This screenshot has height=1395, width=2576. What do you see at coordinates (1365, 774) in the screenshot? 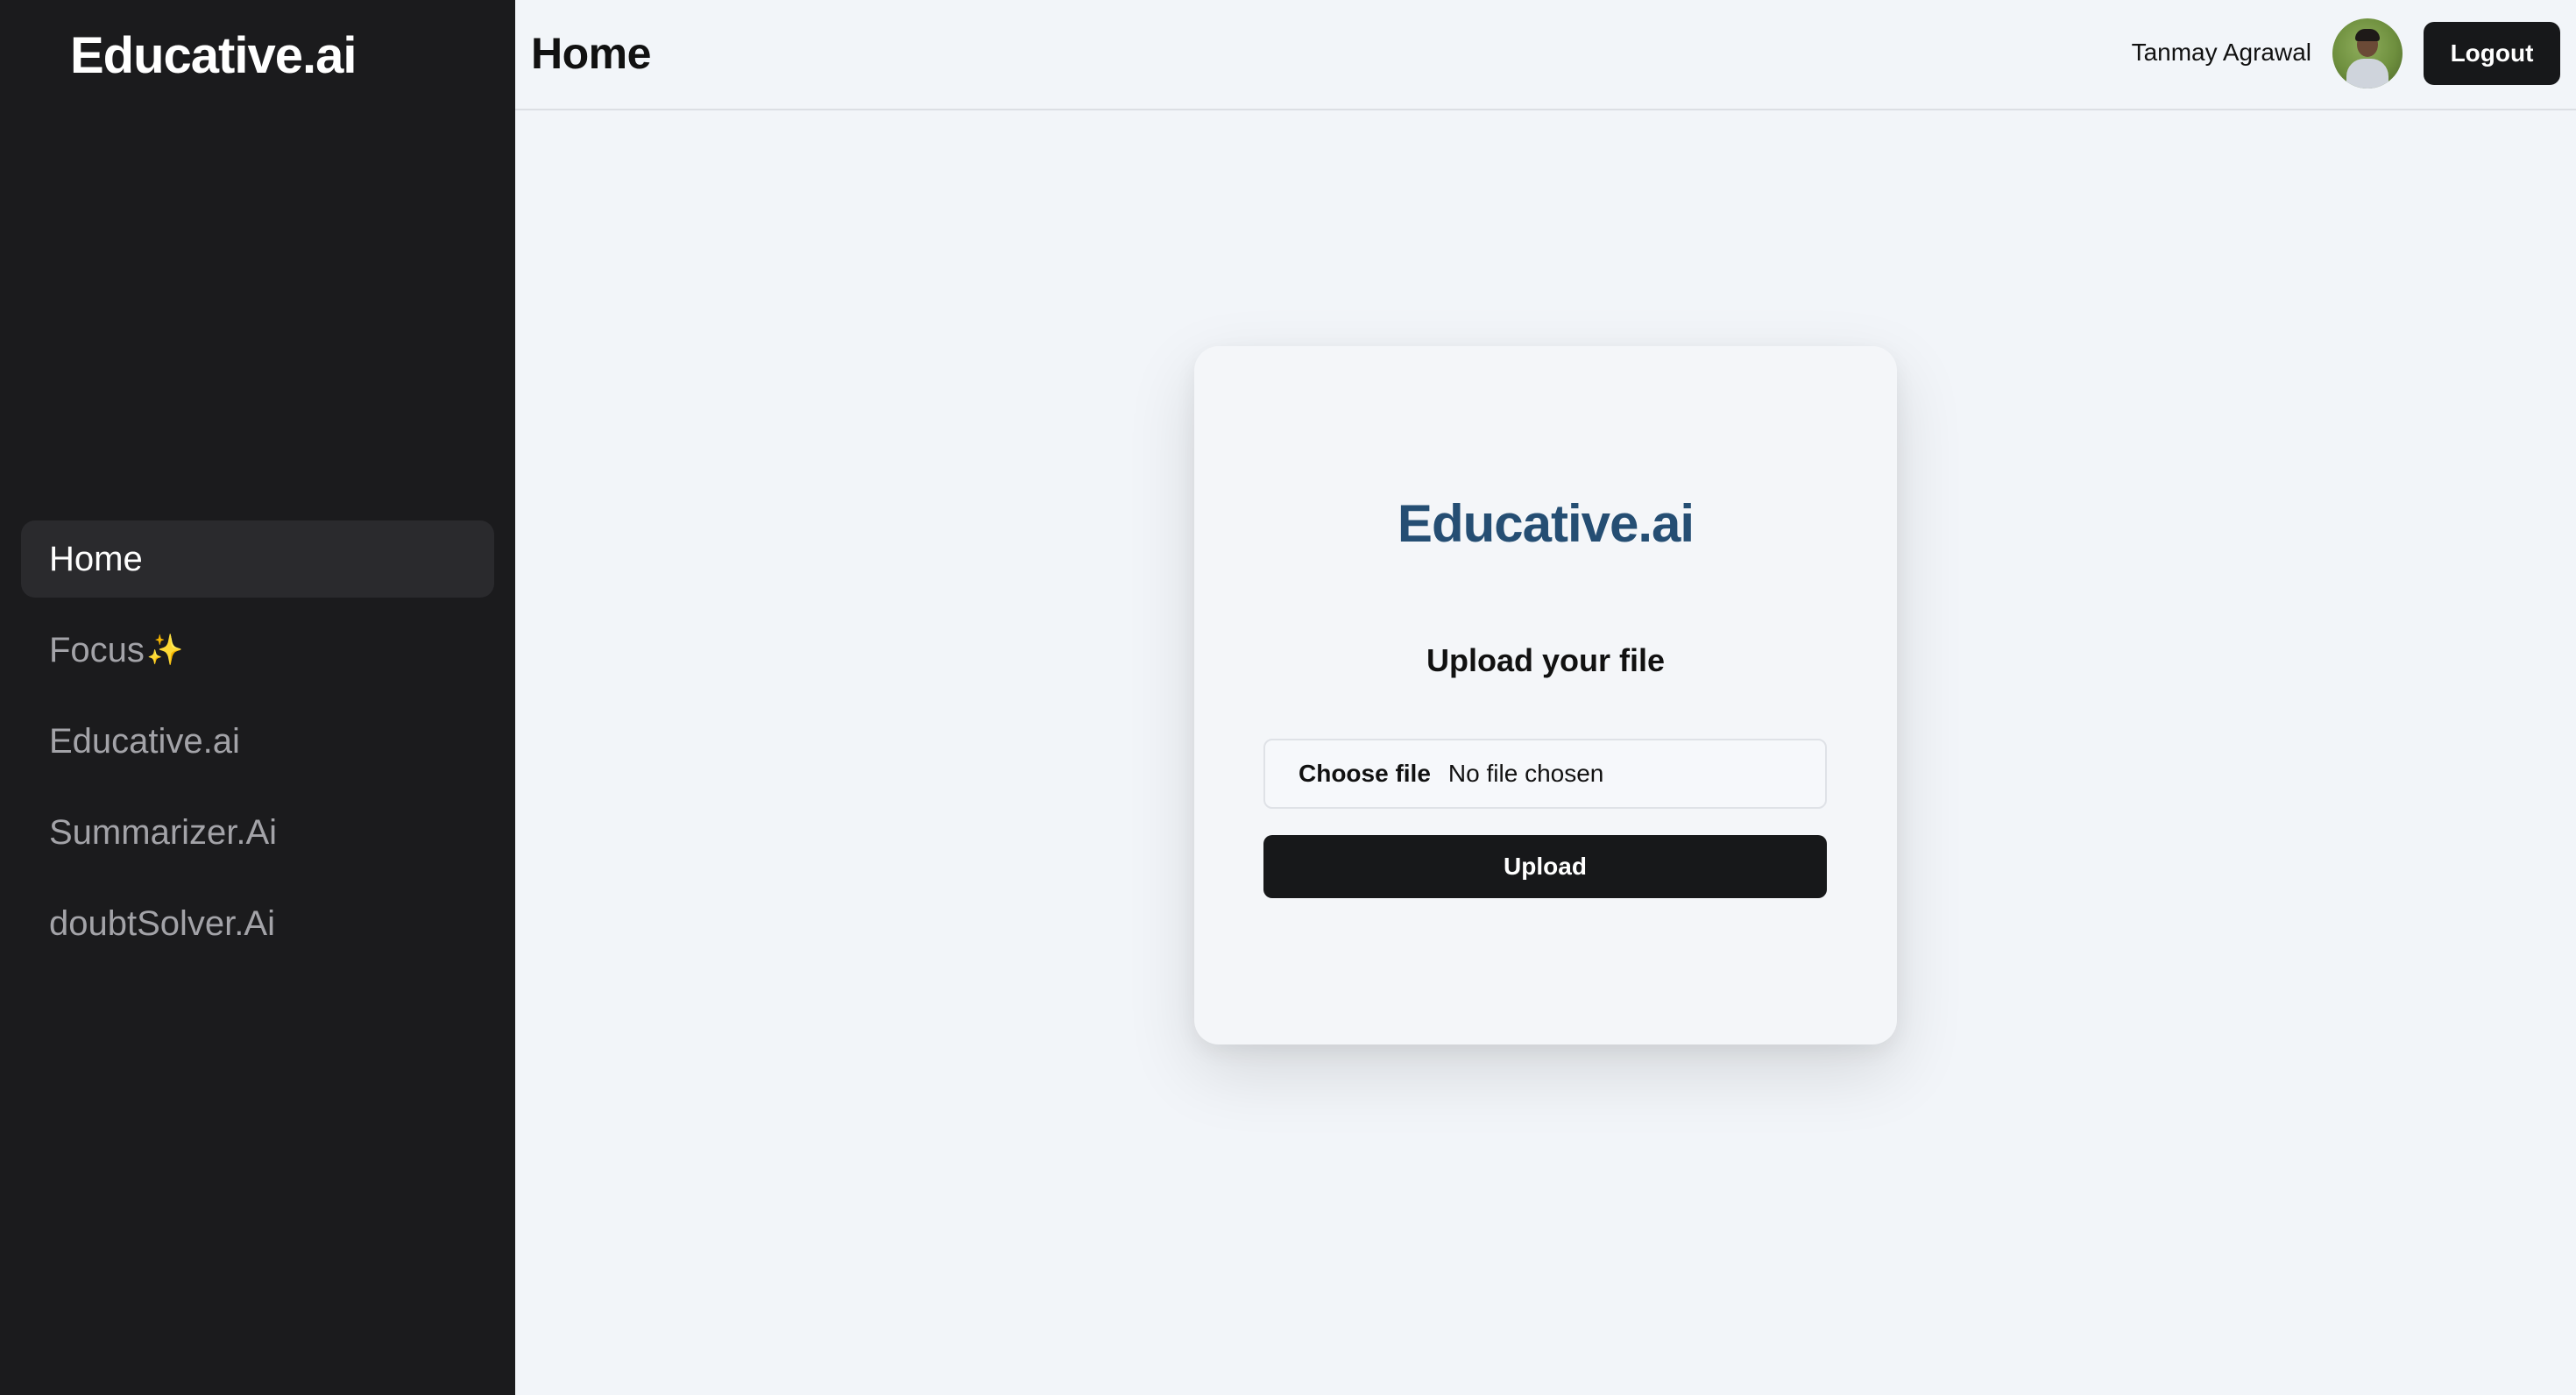
I see `choose-file-button: Choose file` at bounding box center [1365, 774].